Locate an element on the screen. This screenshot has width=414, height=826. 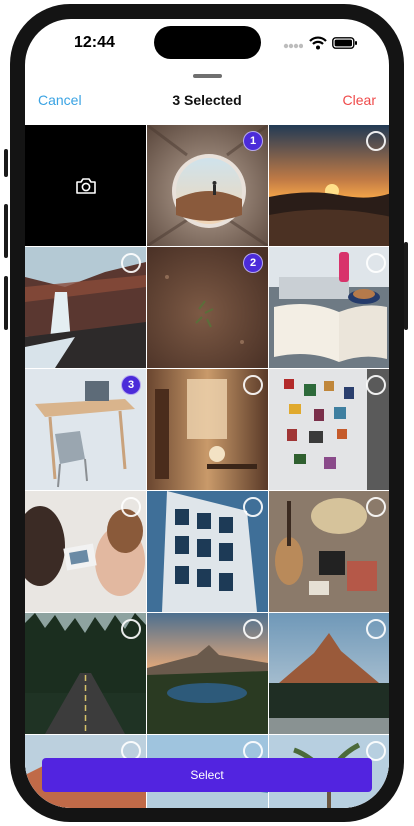
photo-book-coffee is located at coordinates (329, 307).